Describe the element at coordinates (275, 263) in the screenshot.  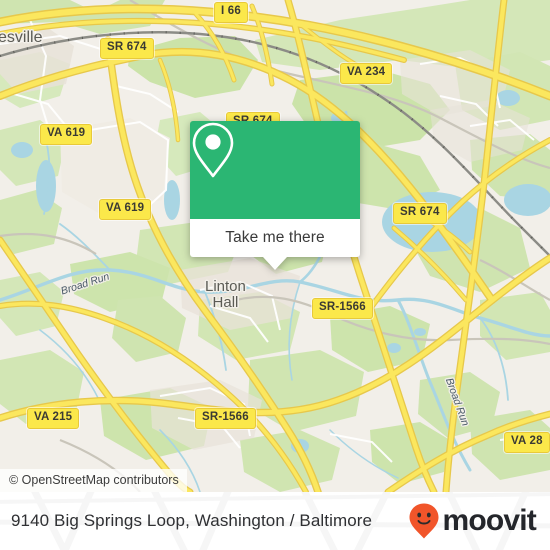
I see `popup-pointer-tail` at that location.